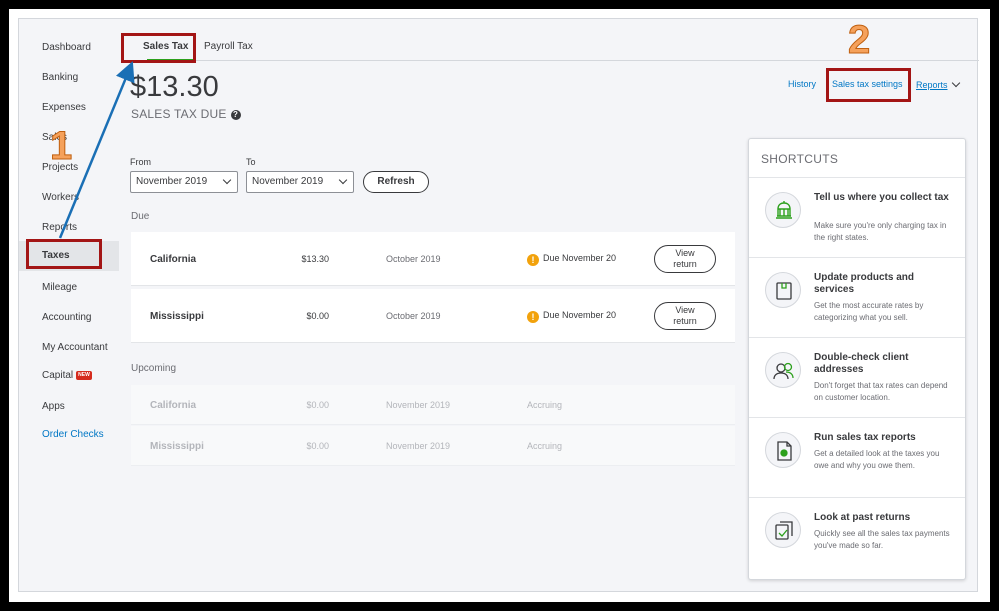  What do you see at coordinates (859, 40) in the screenshot?
I see `step-2-marker: 2` at bounding box center [859, 40].